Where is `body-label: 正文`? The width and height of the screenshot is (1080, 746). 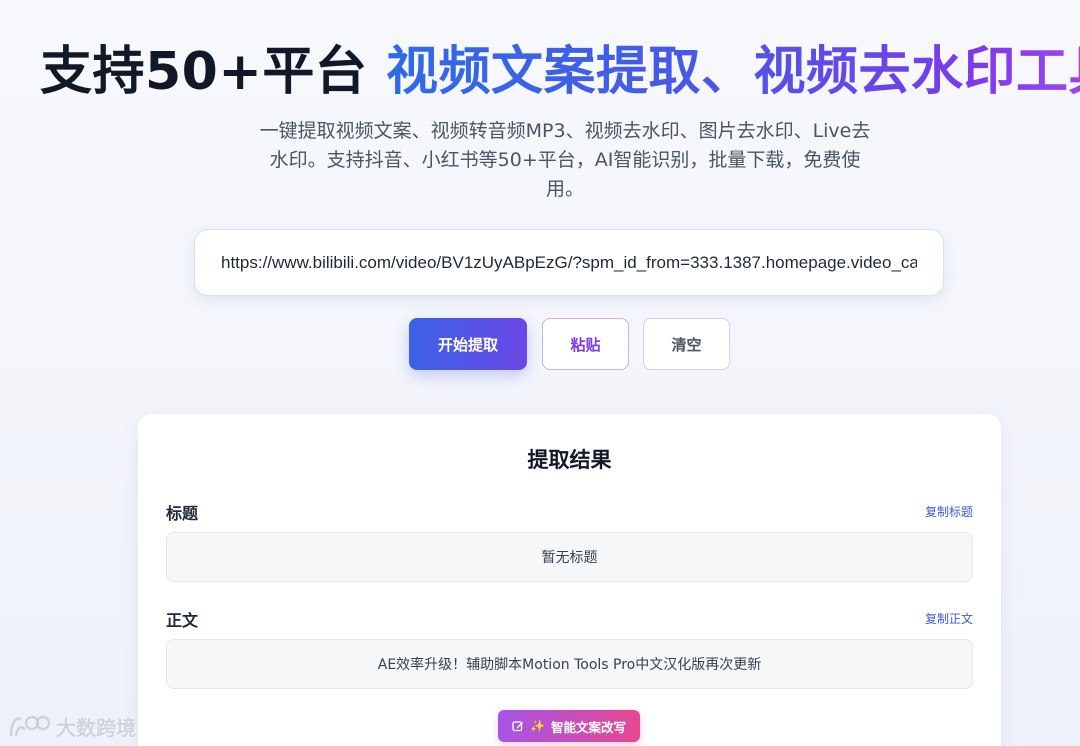
body-label: 正文 is located at coordinates (182, 620).